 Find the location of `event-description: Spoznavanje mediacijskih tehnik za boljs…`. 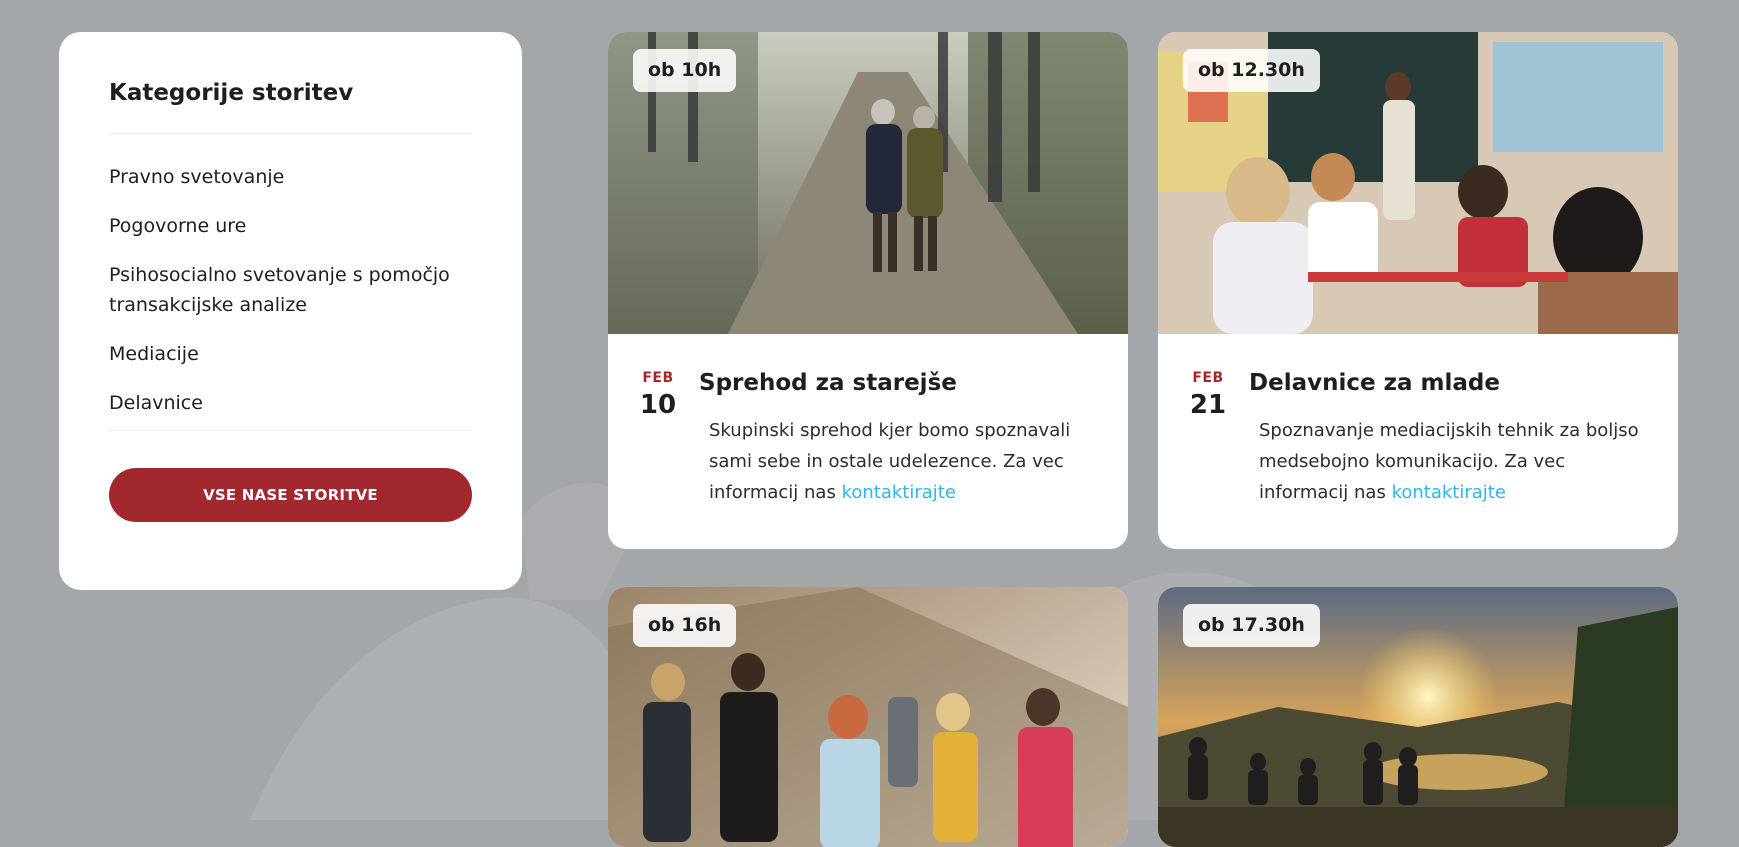

event-description: Spoznavanje mediacijskih tehnik za boljs… is located at coordinates (1449, 461).